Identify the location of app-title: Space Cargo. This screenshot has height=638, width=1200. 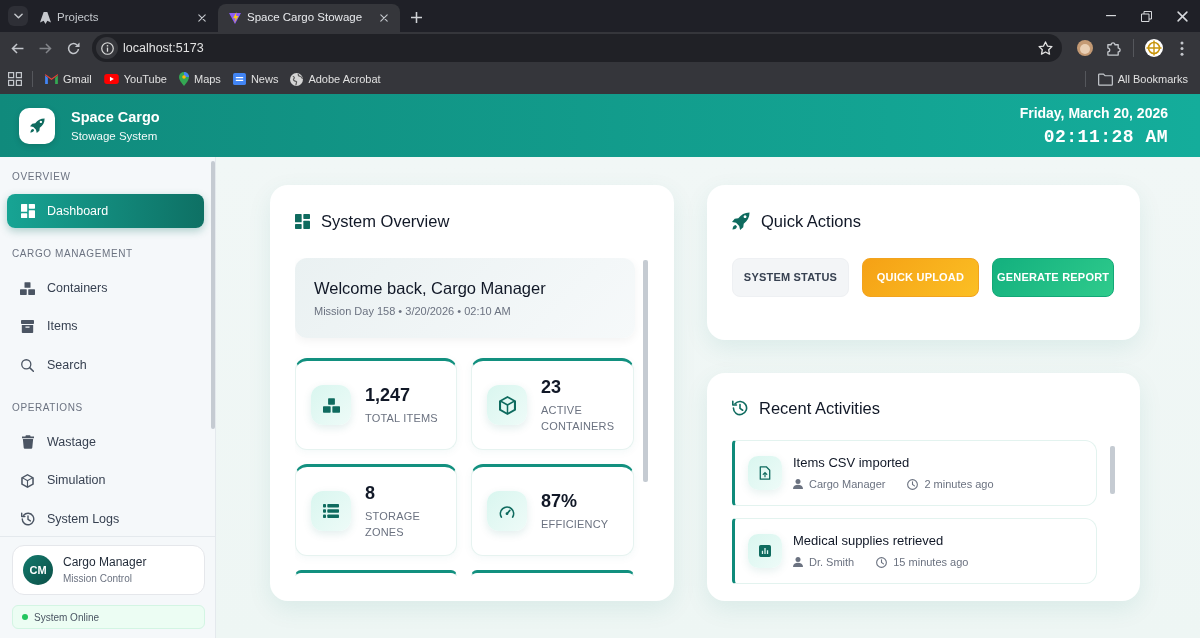
(115, 116).